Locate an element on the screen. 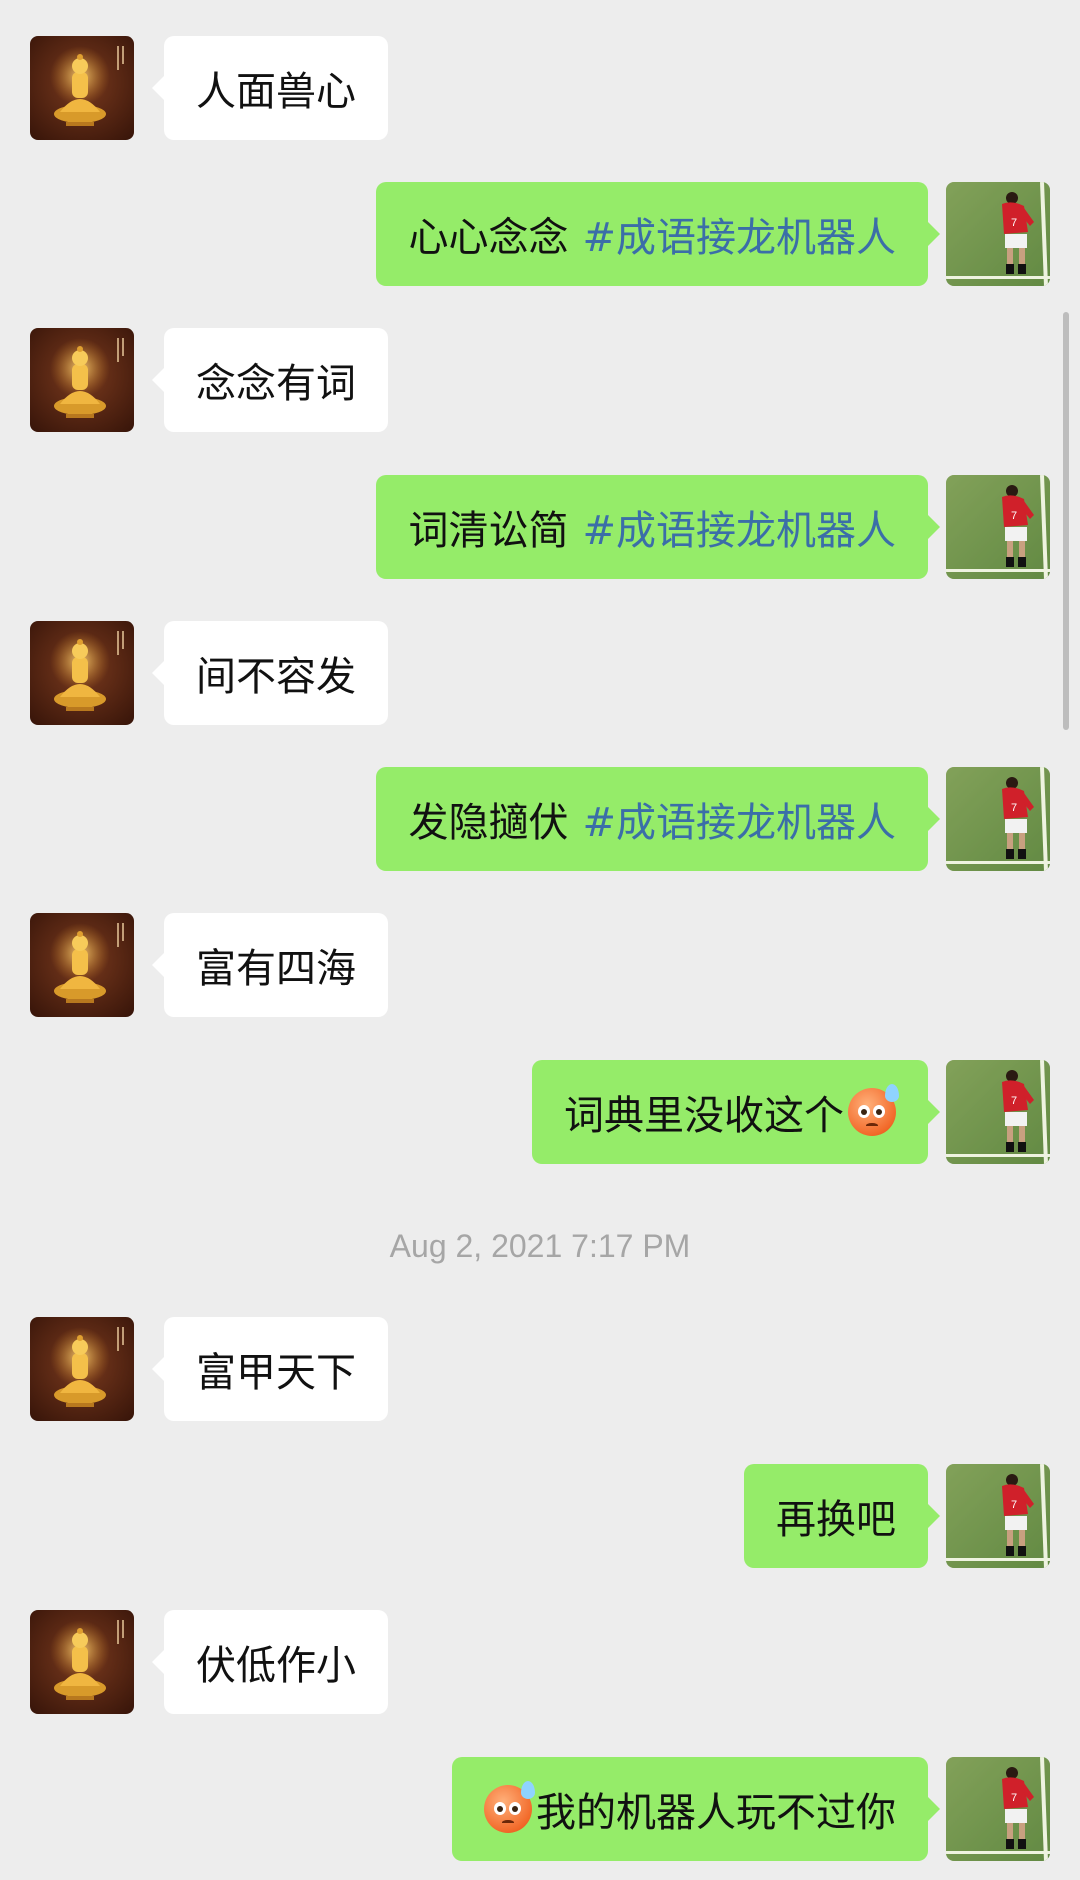 The image size is (1080, 1880). message-bubble: 再换吧 is located at coordinates (842, 1516).